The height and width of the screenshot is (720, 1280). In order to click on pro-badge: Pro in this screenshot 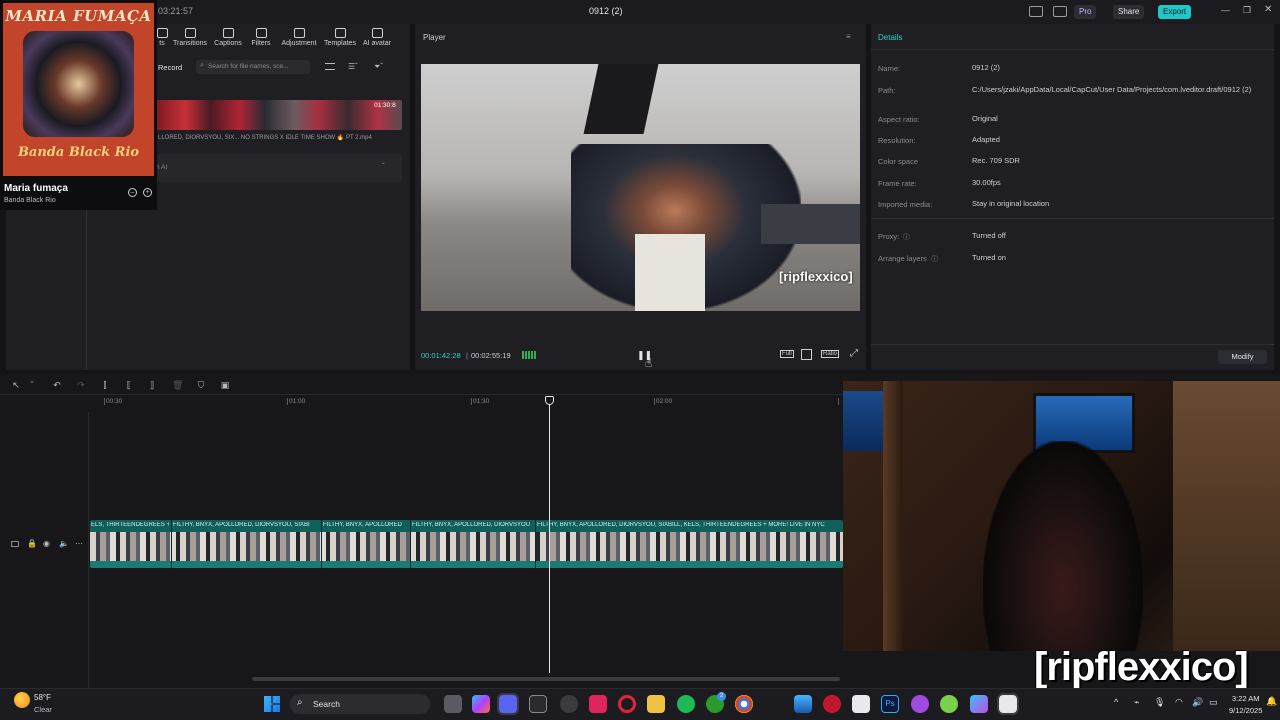, I will do `click(1085, 12)`.